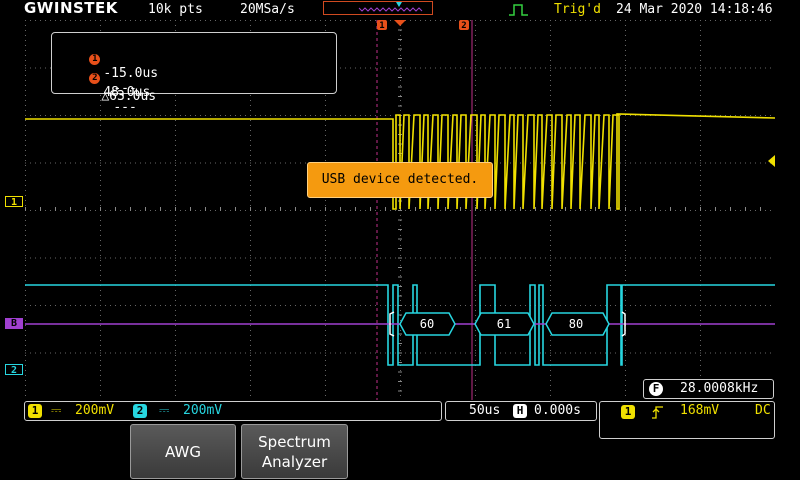 The width and height of the screenshot is (800, 480). What do you see at coordinates (700, 410) in the screenshot?
I see `trigger-level: 168mV` at bounding box center [700, 410].